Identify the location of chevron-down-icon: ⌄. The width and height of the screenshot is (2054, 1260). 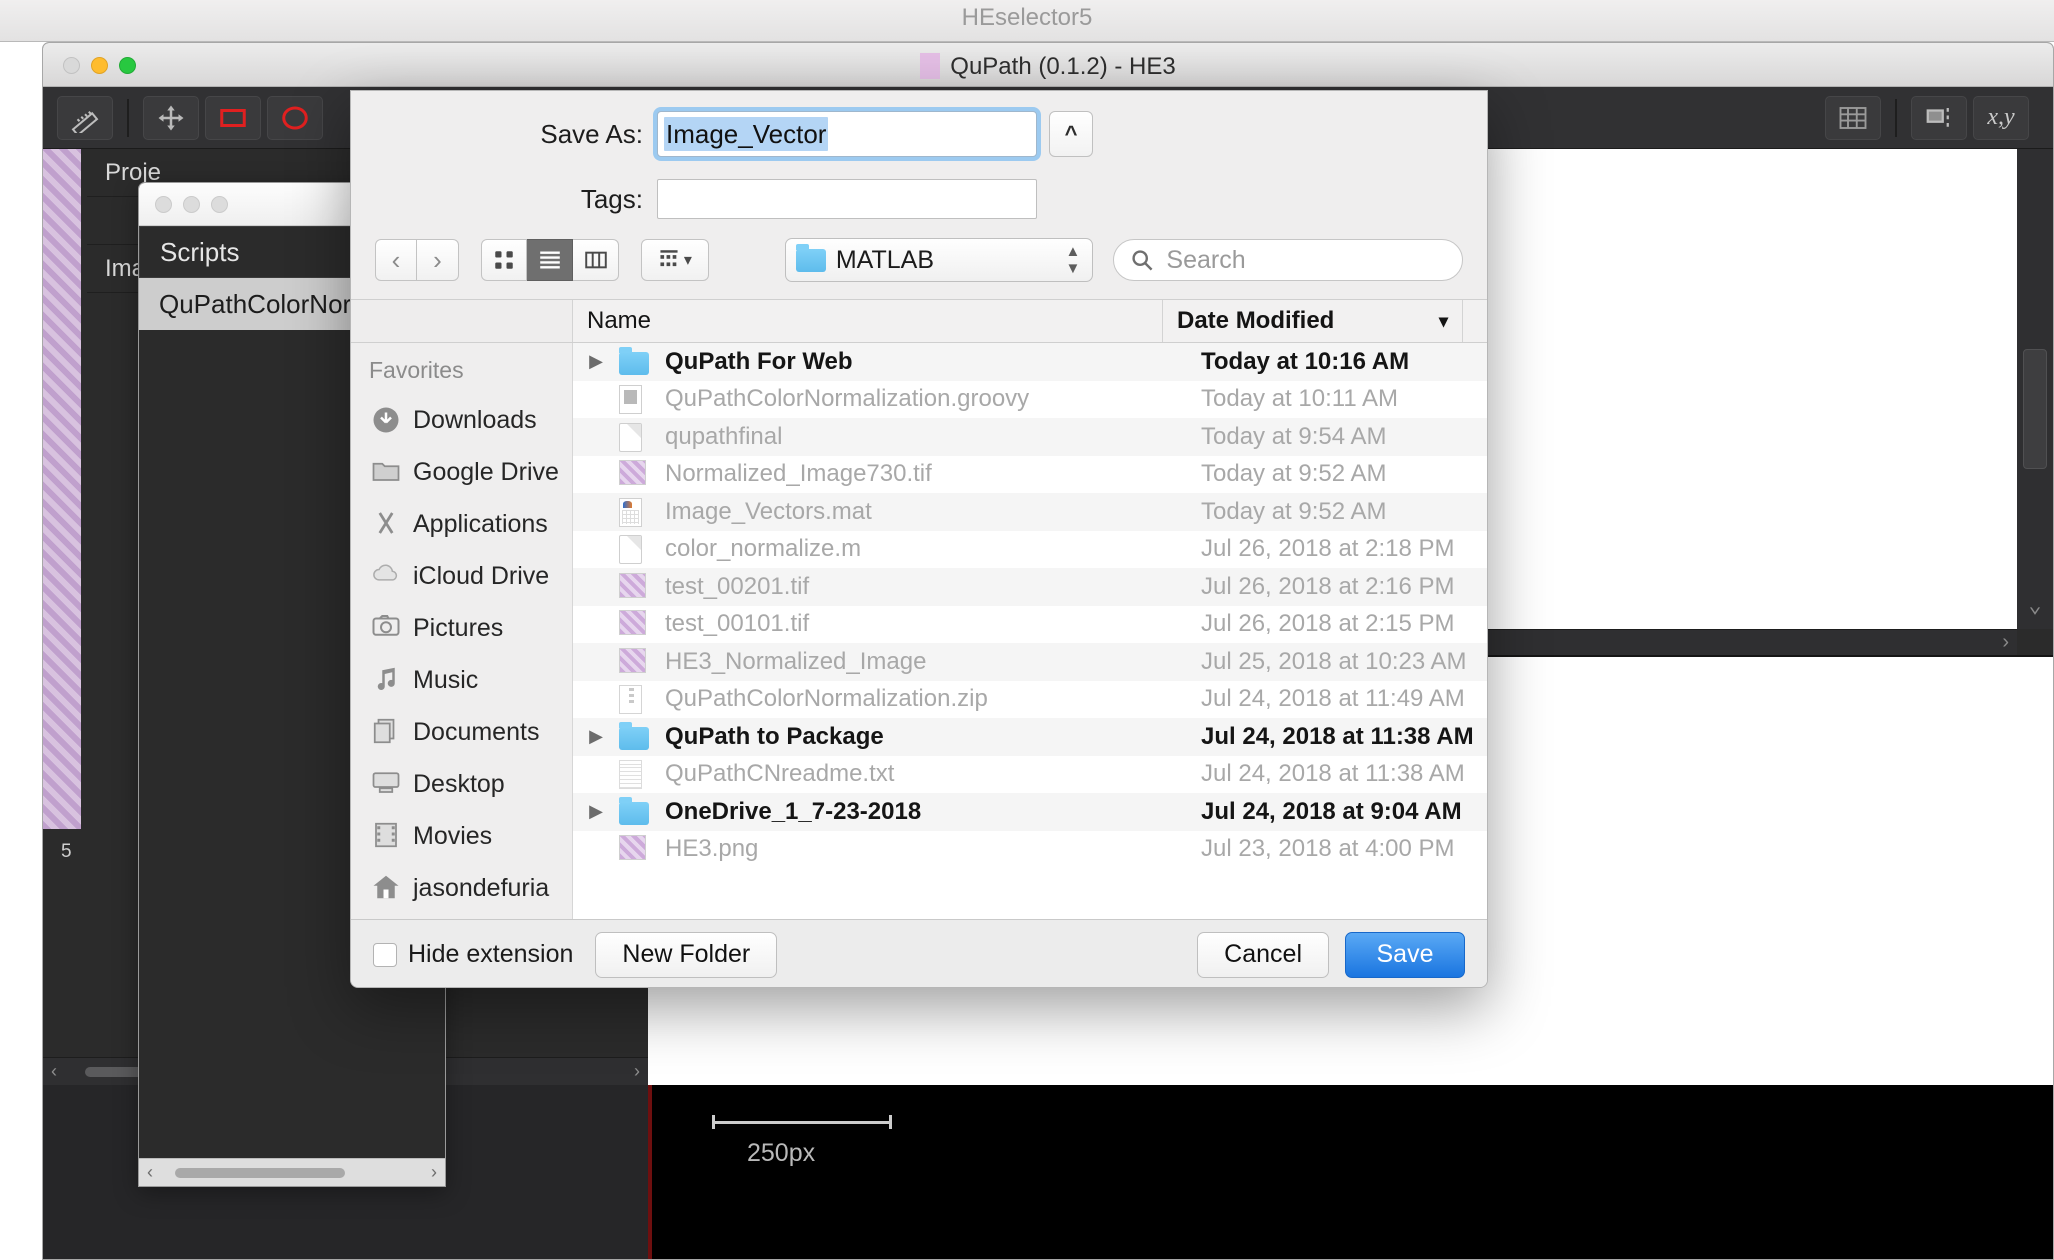
(2035, 606).